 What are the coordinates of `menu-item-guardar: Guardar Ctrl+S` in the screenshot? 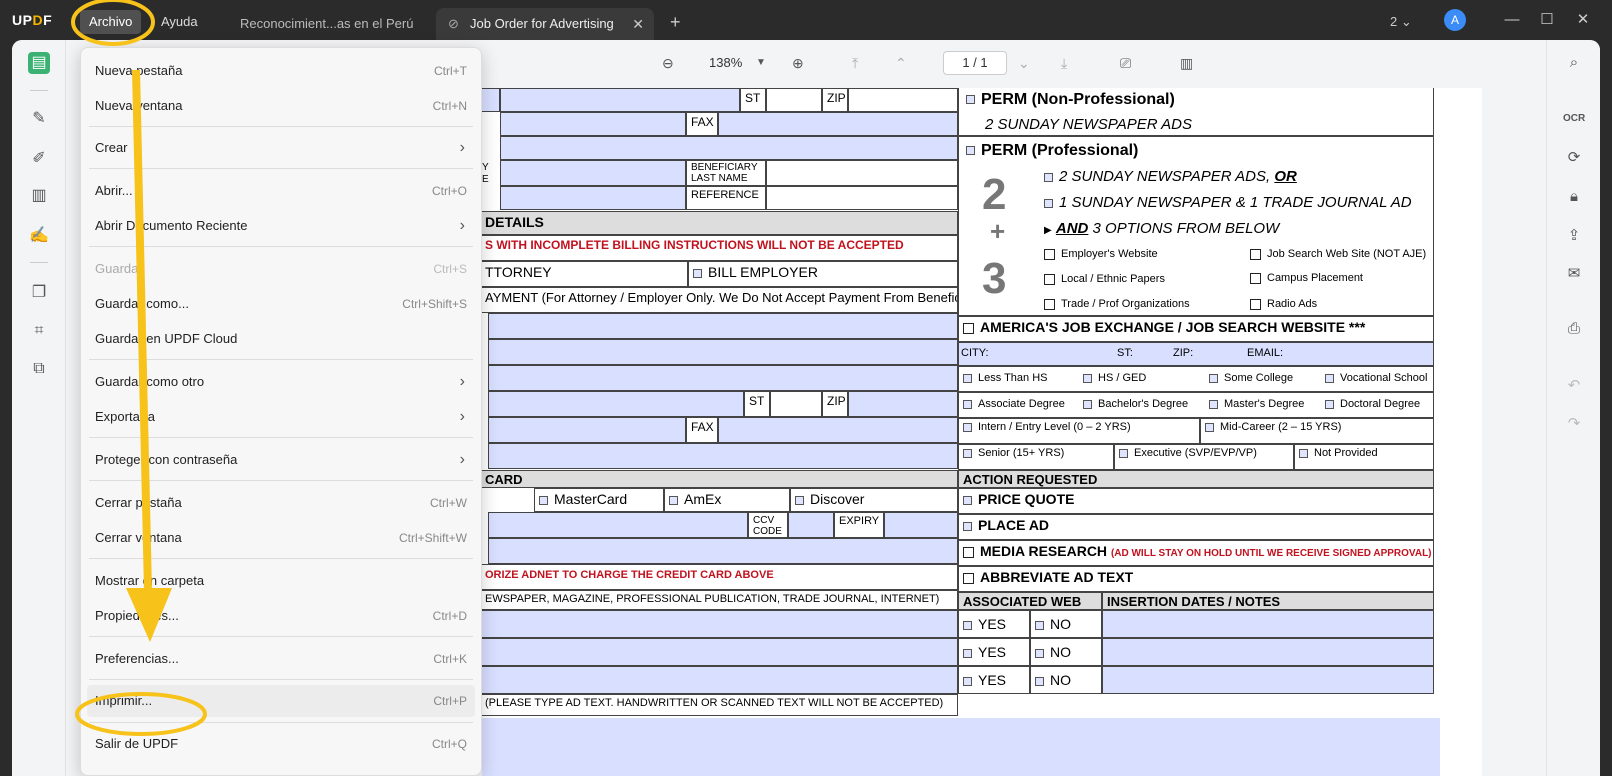 It's located at (281, 269).